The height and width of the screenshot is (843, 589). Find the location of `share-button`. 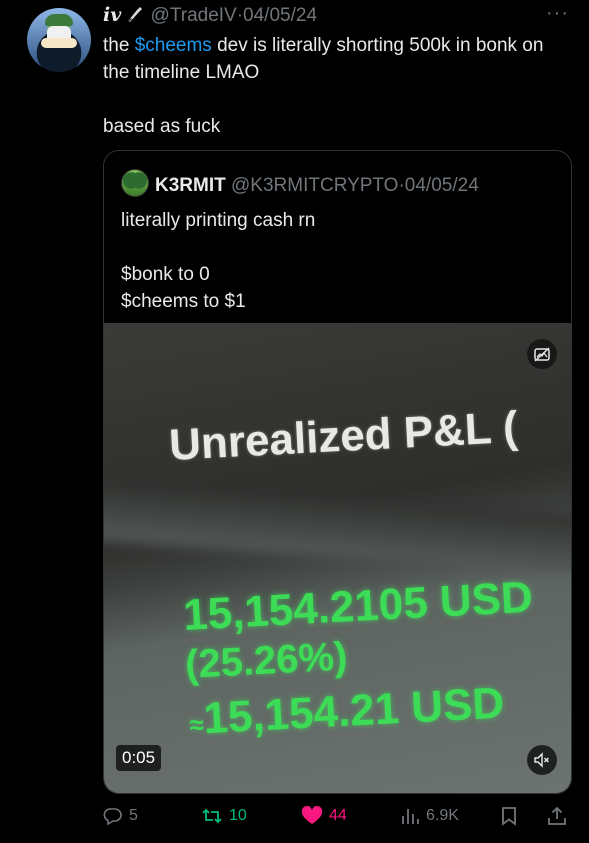

share-button is located at coordinates (557, 816).